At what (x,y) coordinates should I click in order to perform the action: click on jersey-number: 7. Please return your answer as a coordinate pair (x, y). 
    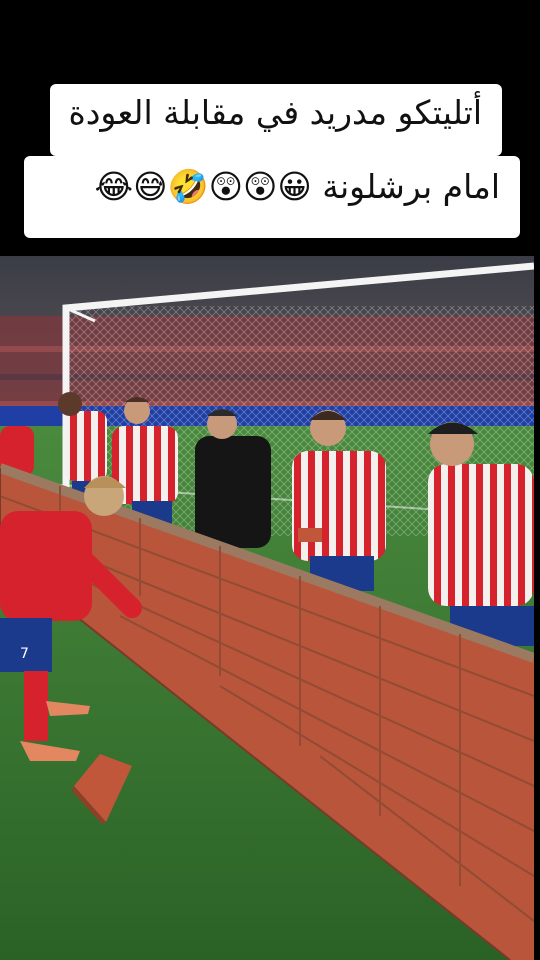
    Looking at the image, I should click on (24, 654).